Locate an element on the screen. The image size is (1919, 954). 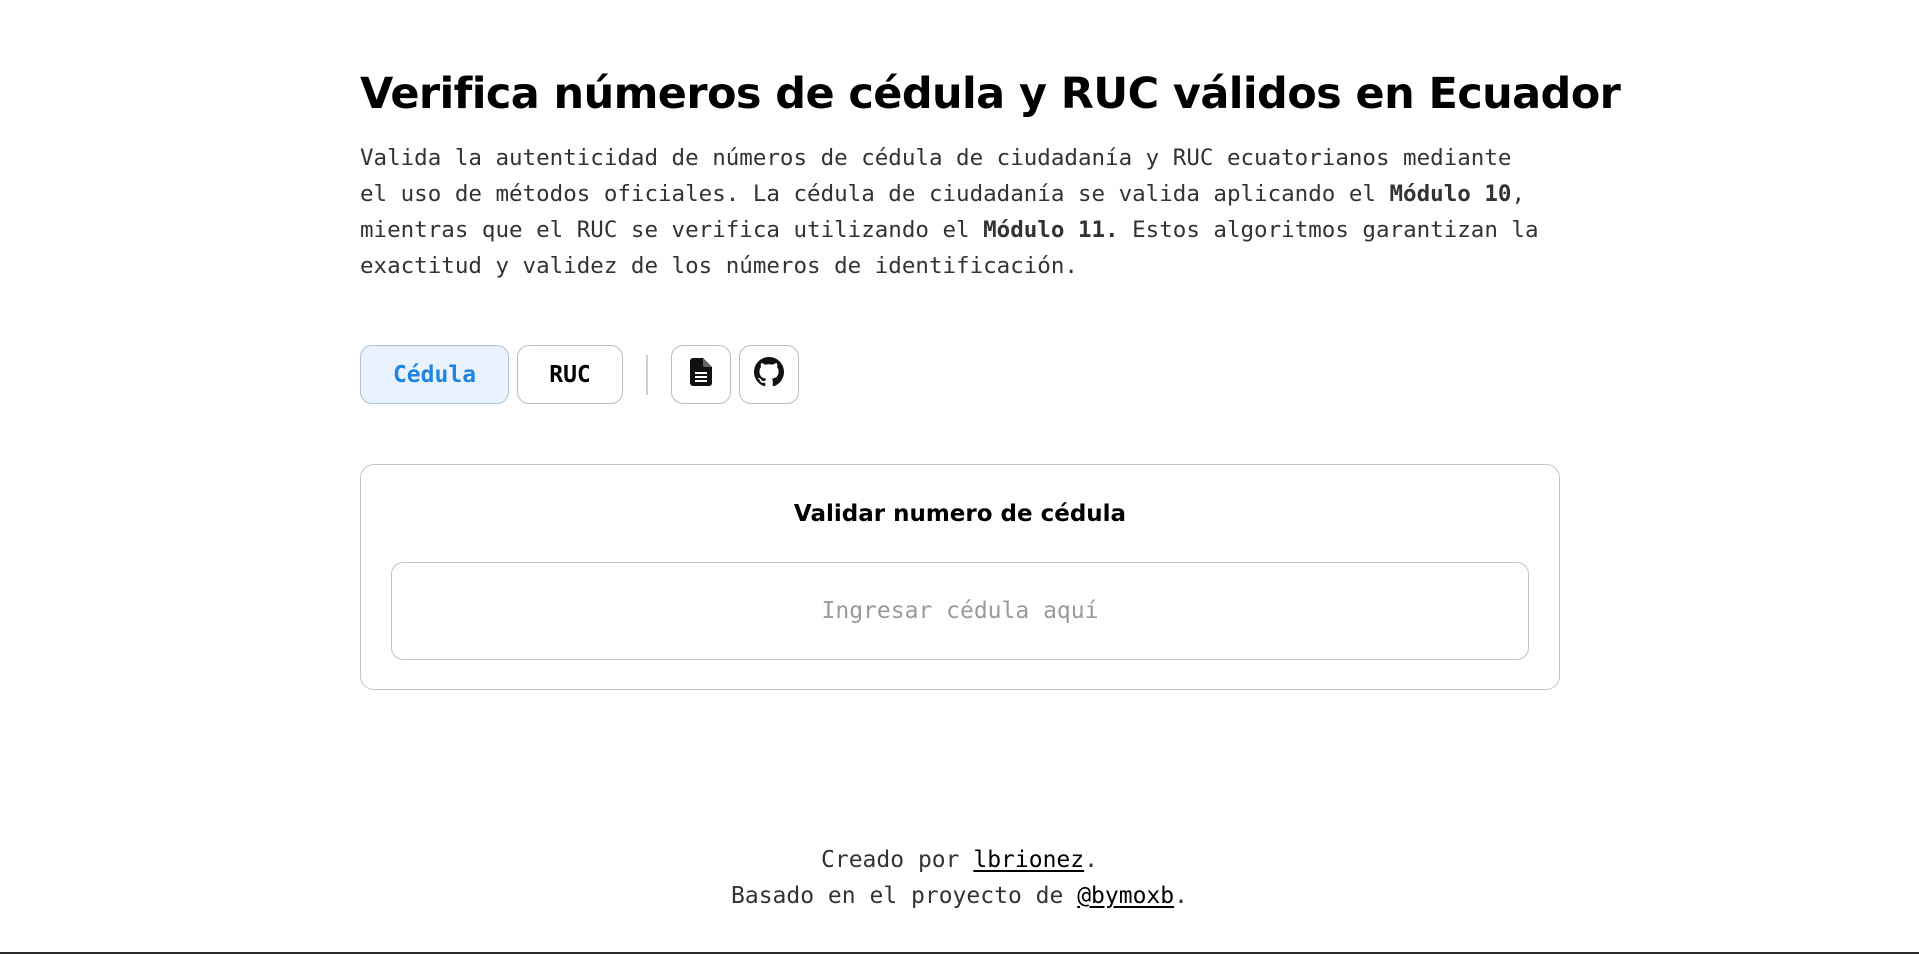
footer-credit-prefix: Creado por is located at coordinates (897, 860).